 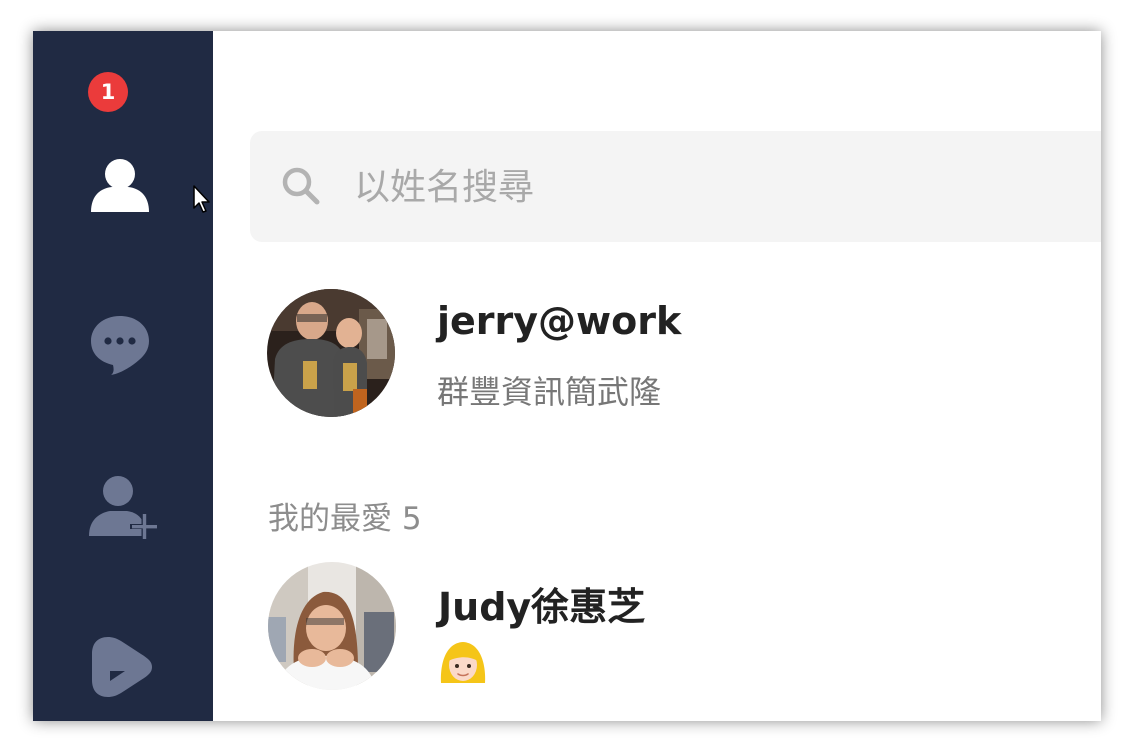 I want to click on friend-avatar, so click(x=332, y=626).